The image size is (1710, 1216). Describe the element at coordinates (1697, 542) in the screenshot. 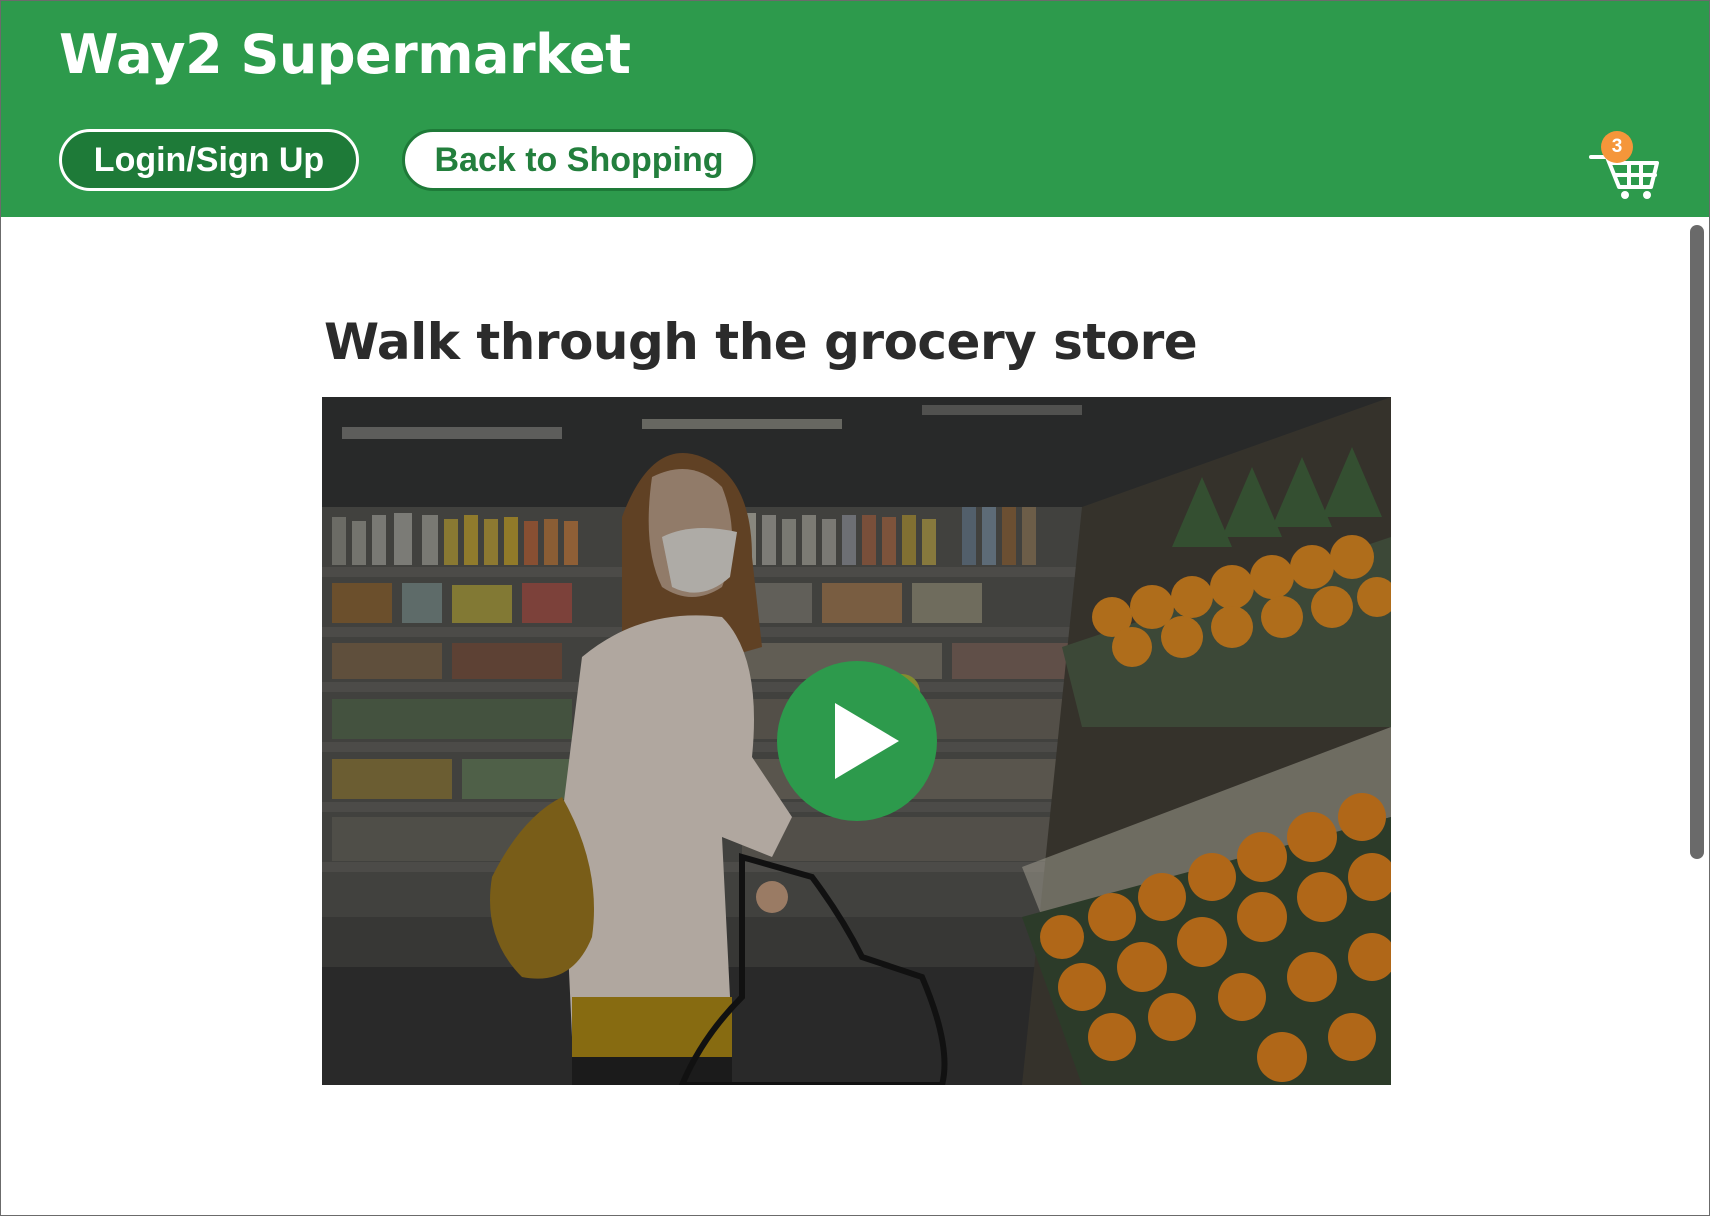

I see `vertical-scrollbar` at that location.